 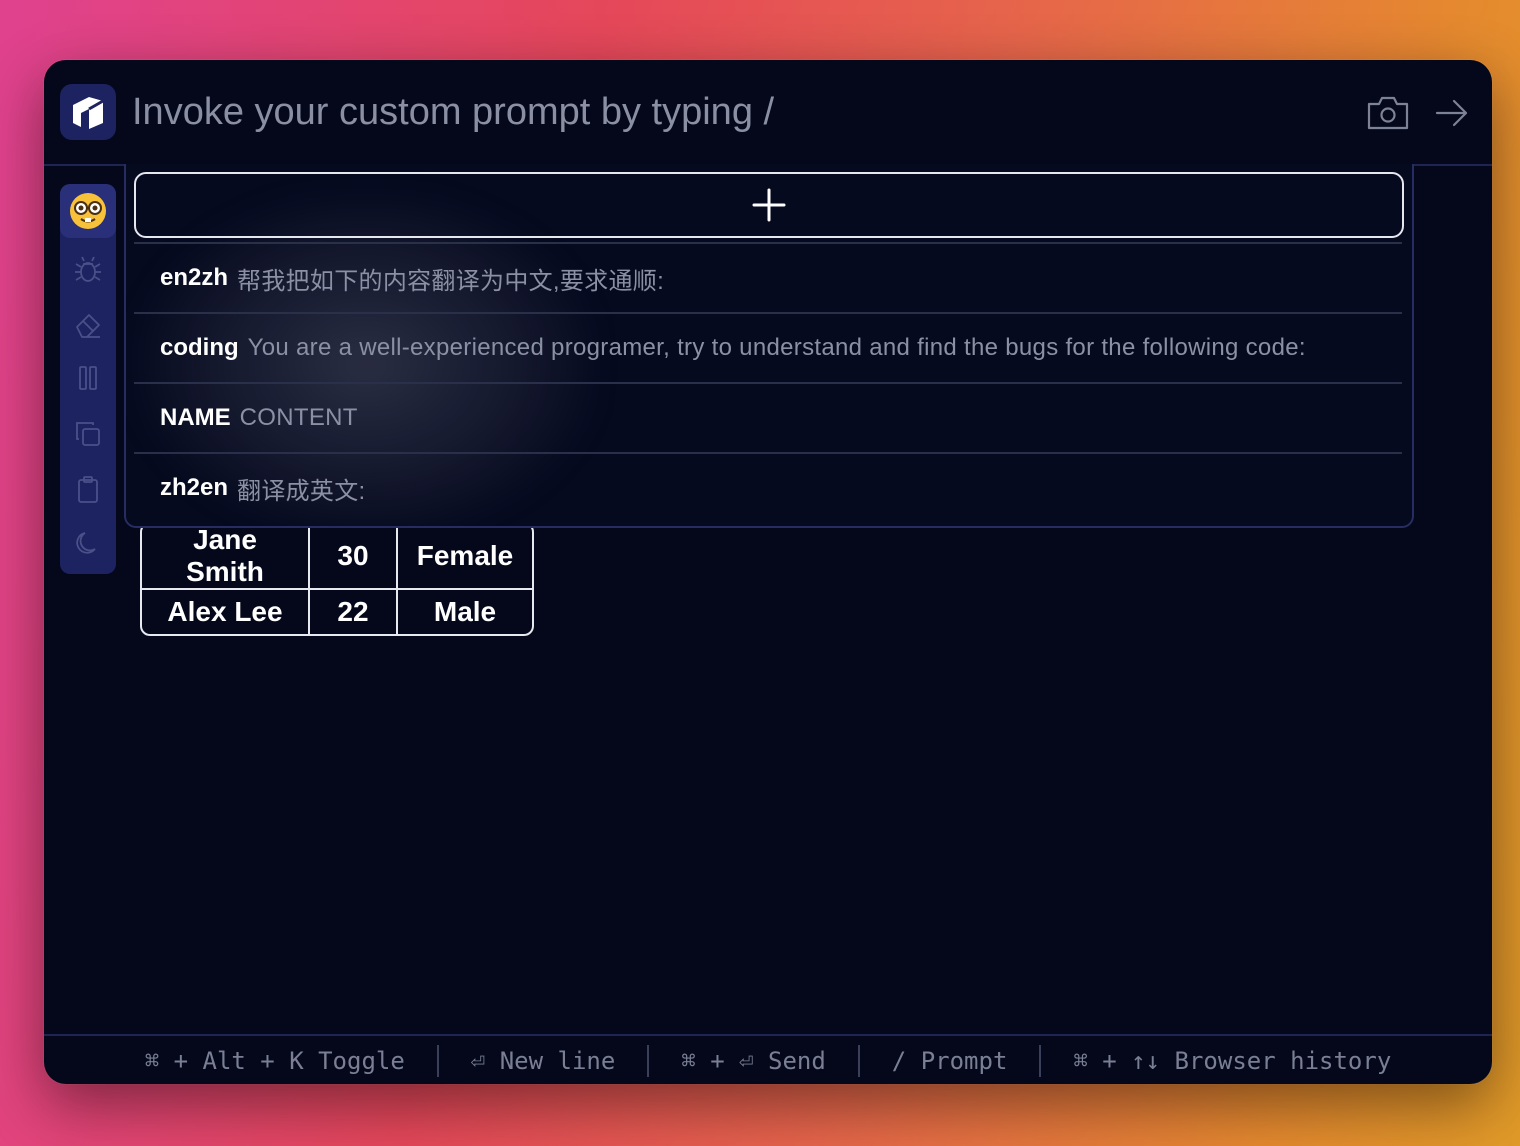 What do you see at coordinates (226, 612) in the screenshot?
I see `table-cell: Alex Lee` at bounding box center [226, 612].